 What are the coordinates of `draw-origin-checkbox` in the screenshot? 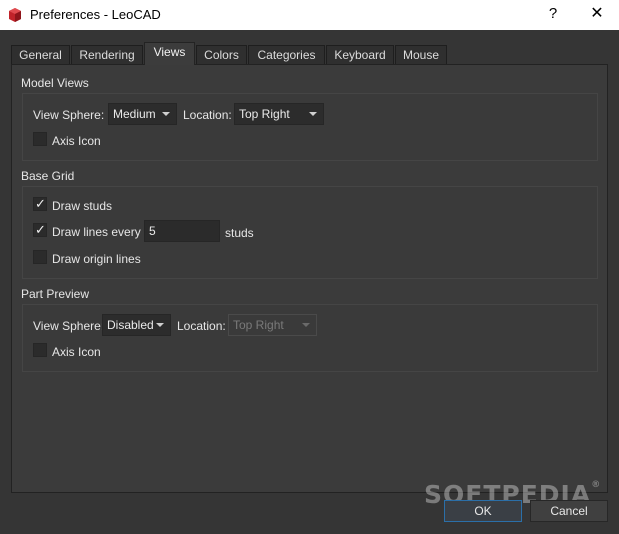 It's located at (40, 257).